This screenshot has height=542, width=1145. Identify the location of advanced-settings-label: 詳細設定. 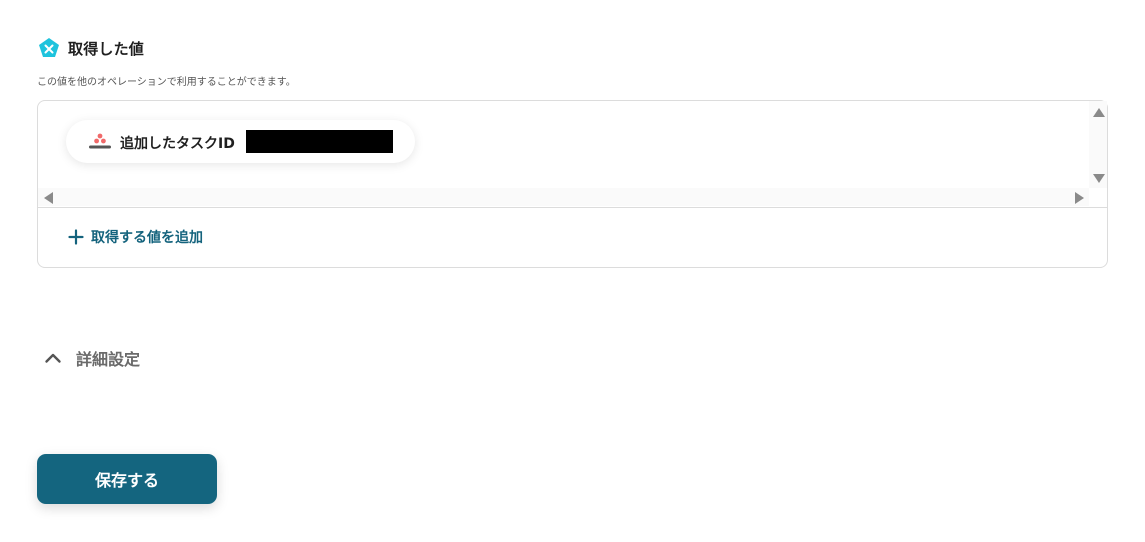
(108, 359).